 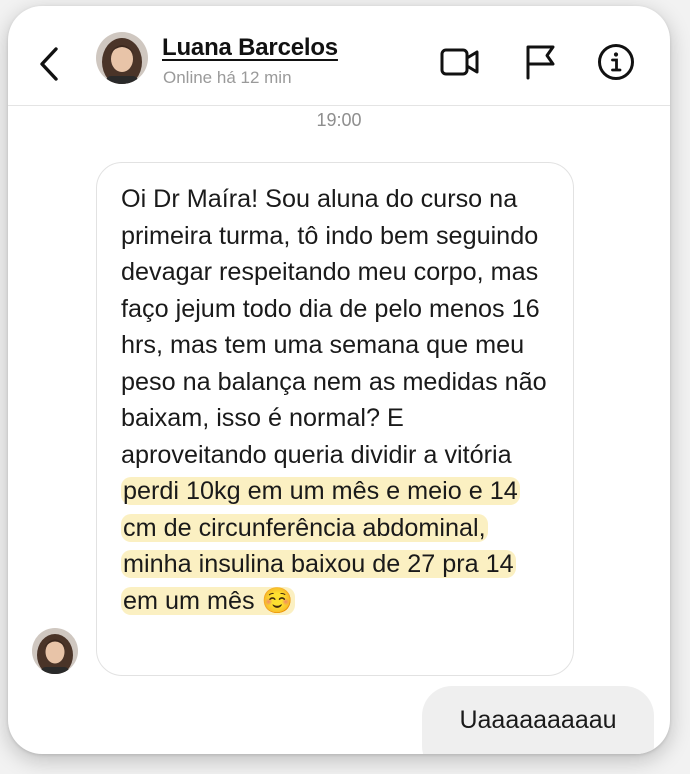 I want to click on chevron-left-icon, so click(x=49, y=64).